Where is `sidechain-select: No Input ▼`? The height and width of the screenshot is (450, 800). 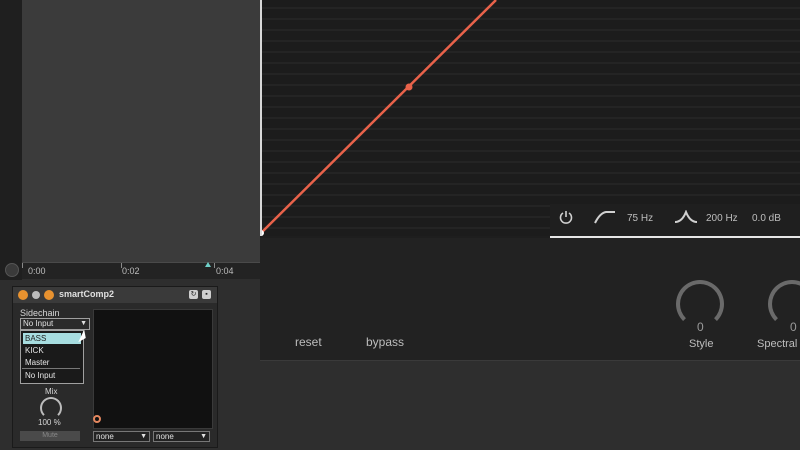
sidechain-select: No Input ▼ is located at coordinates (55, 324).